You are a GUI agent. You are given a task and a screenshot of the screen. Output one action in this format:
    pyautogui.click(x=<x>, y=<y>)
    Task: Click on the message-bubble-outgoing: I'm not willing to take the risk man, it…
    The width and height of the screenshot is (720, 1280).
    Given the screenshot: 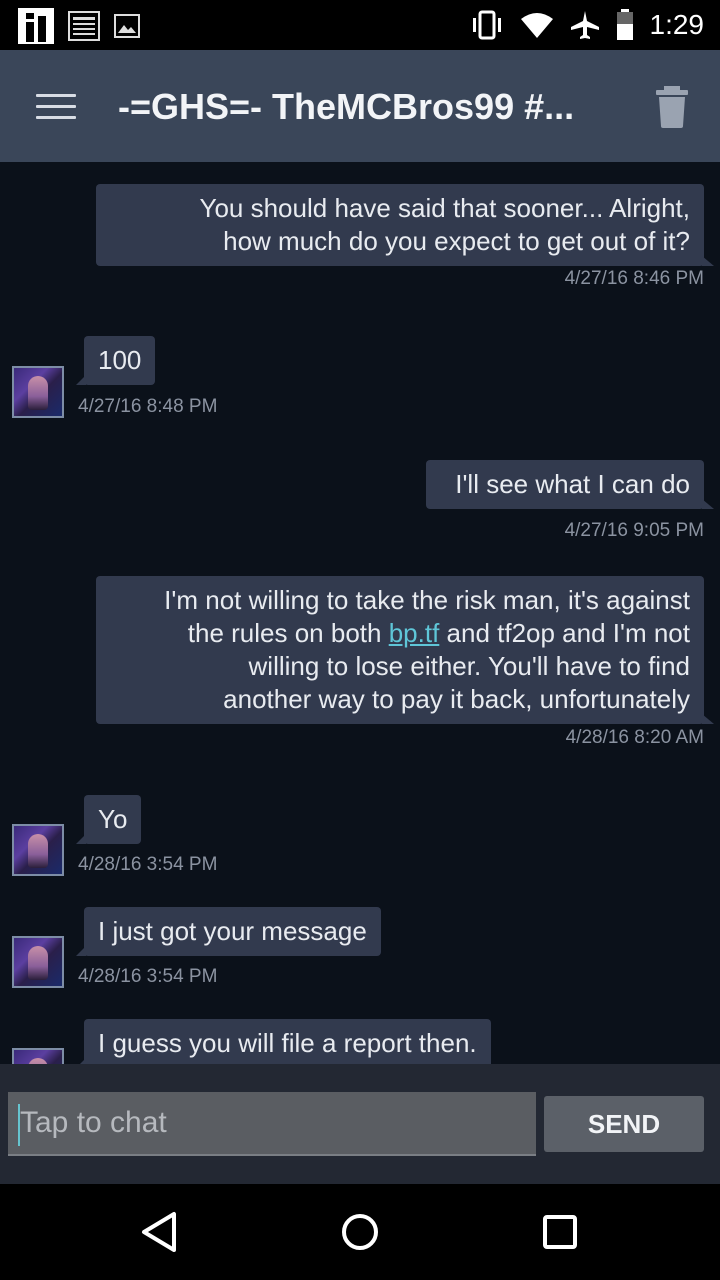 What is the action you would take?
    pyautogui.click(x=405, y=650)
    